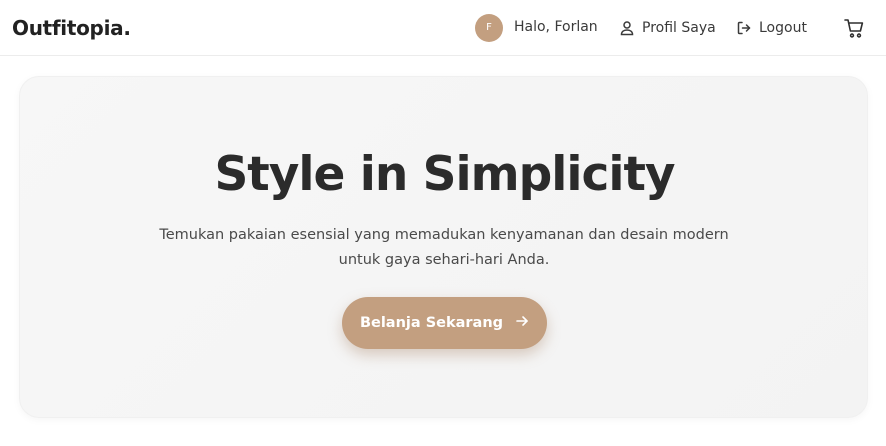 The width and height of the screenshot is (886, 446). Describe the element at coordinates (431, 323) in the screenshot. I see `cta-label: Belanja Sekarang` at that location.